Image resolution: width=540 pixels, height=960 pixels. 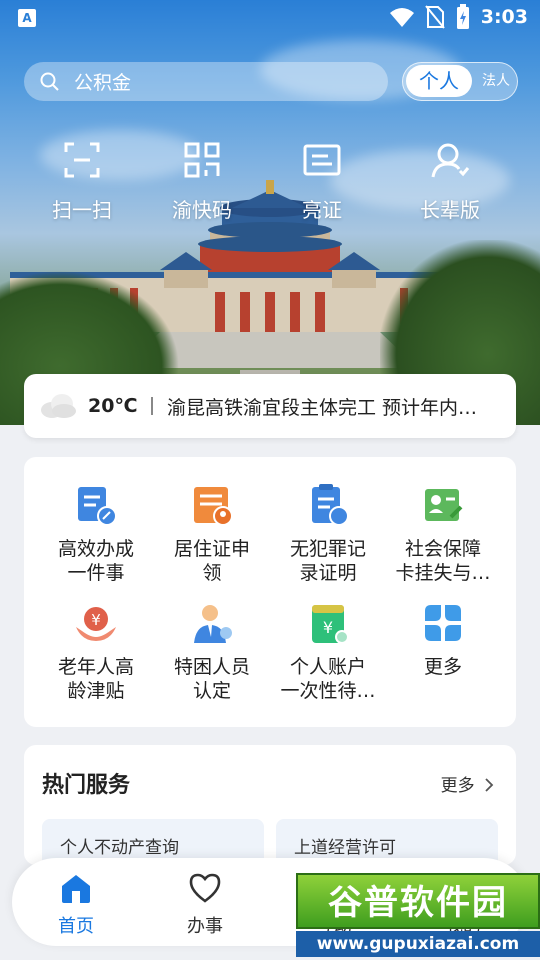 I want to click on elder-icon, so click(x=450, y=160).